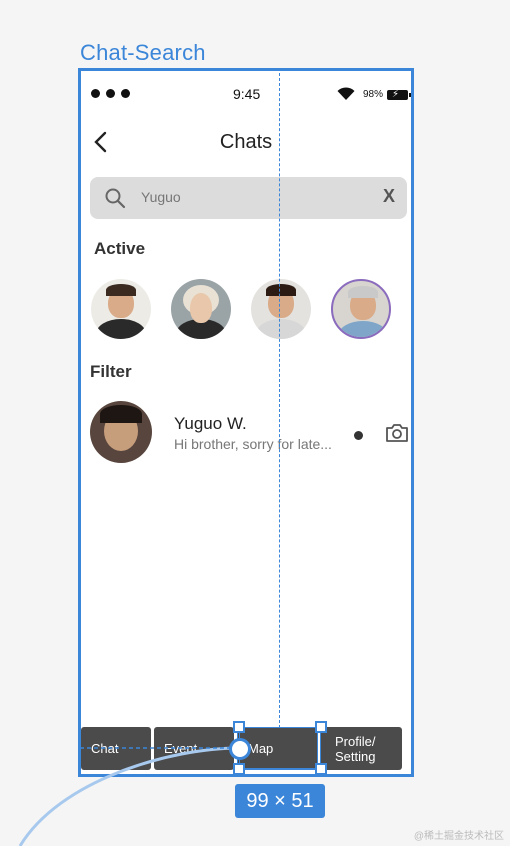 The image size is (510, 846). Describe the element at coordinates (279, 398) in the screenshot. I see `vertical-guide-line` at that location.